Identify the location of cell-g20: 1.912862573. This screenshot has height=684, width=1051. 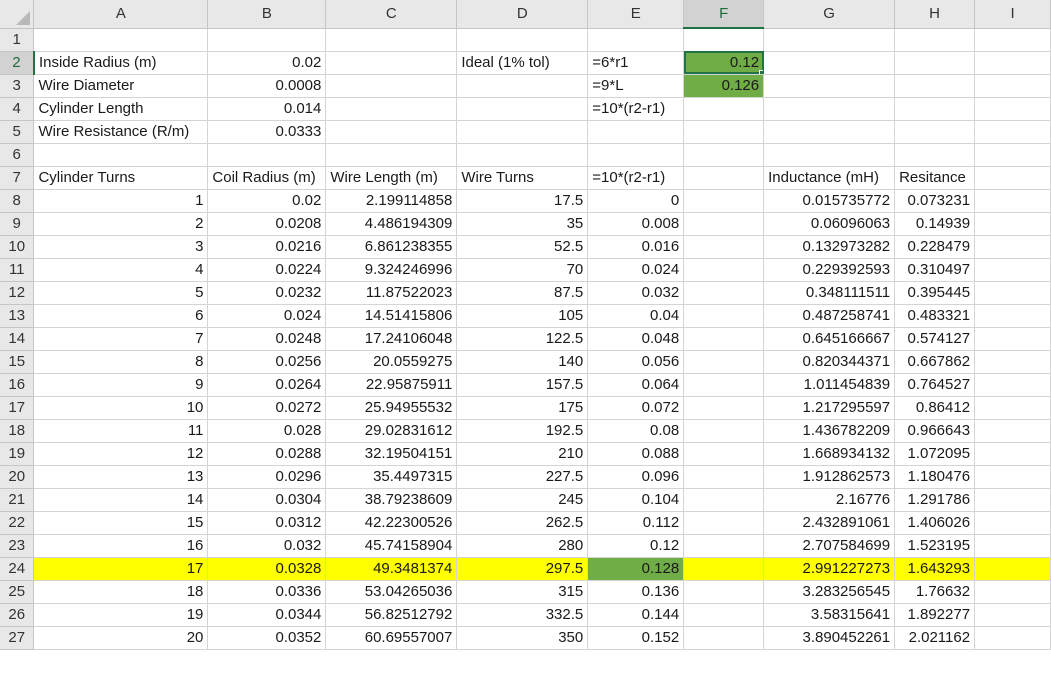
(829, 477).